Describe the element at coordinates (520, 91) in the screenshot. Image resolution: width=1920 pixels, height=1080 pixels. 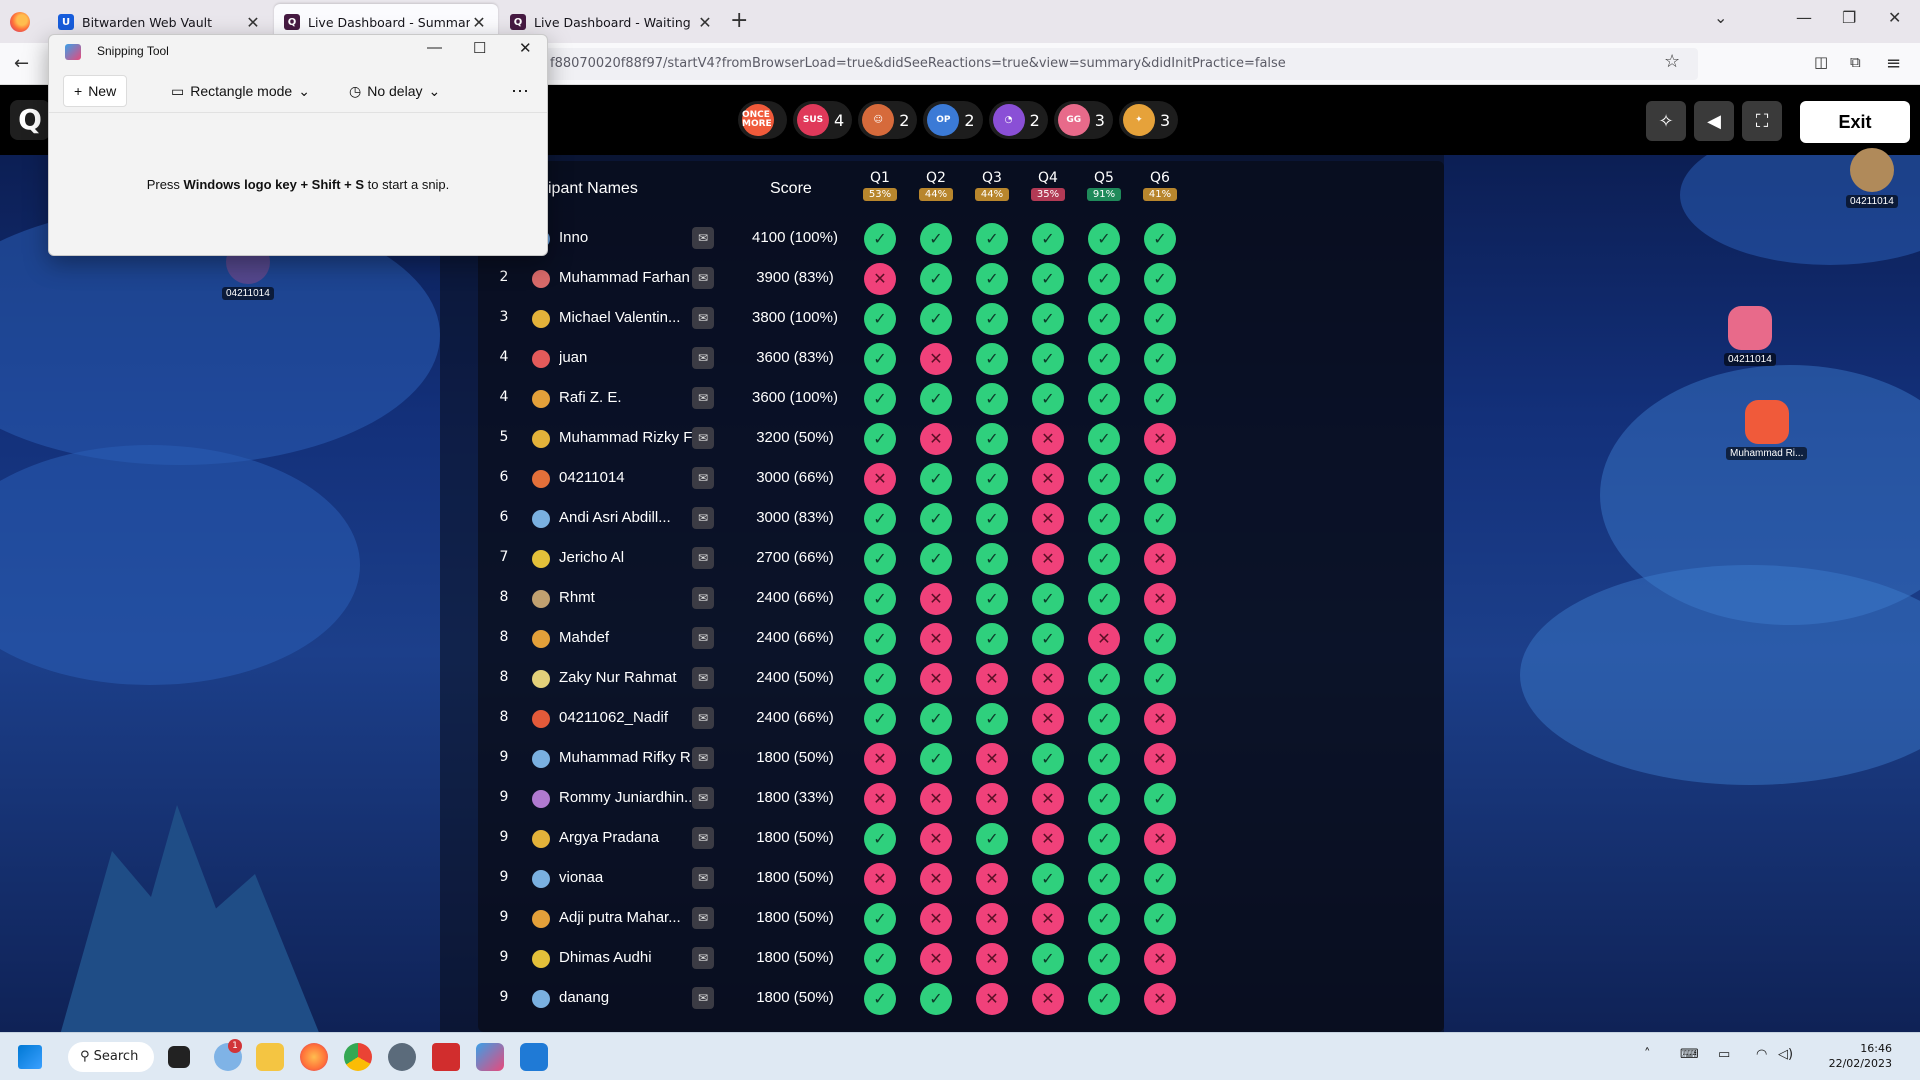
I see `more-options-button: ⋯` at that location.